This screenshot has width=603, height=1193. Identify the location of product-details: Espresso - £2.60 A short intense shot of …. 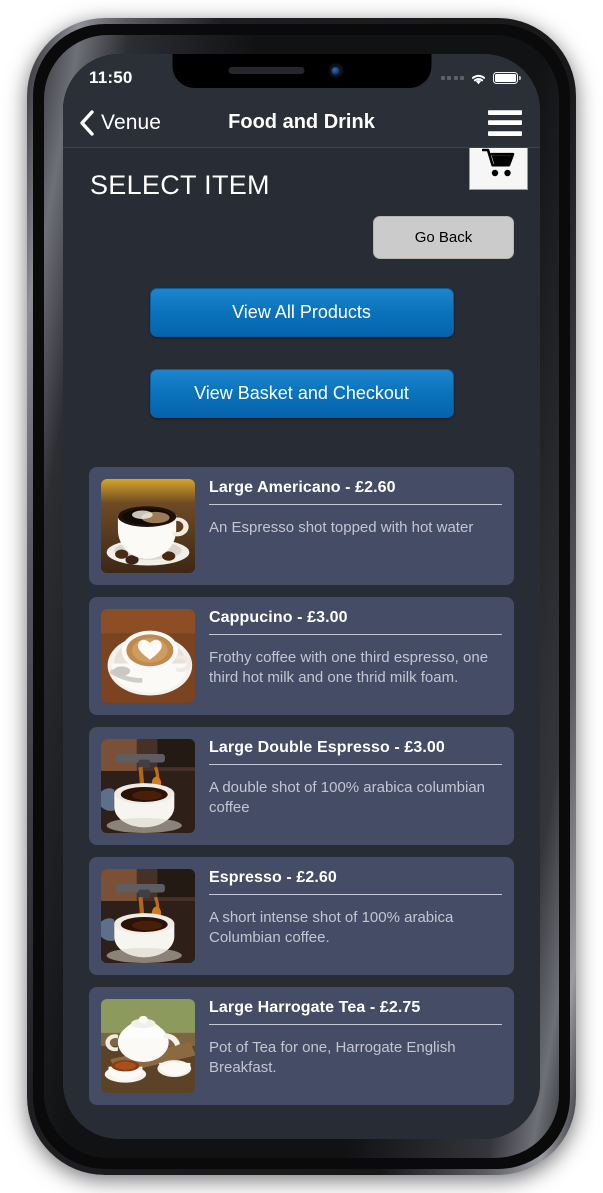
(348, 916).